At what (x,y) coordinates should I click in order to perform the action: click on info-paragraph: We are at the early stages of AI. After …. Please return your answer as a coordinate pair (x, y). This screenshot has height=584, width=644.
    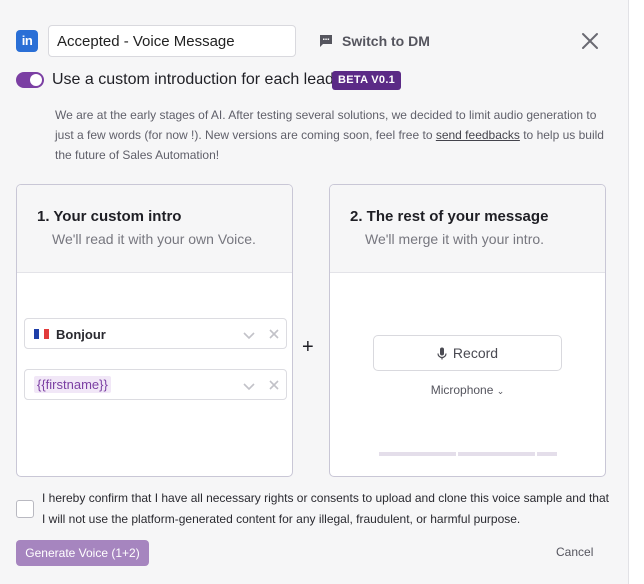
    Looking at the image, I should click on (332, 135).